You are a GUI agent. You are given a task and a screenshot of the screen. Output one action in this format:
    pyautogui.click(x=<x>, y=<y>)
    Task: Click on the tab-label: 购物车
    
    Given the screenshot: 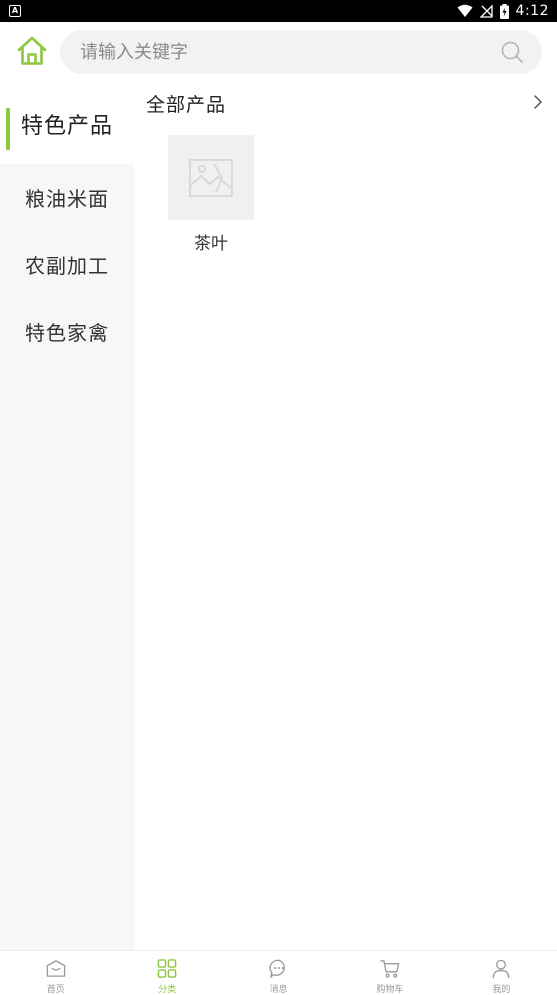 What is the action you would take?
    pyautogui.click(x=390, y=990)
    